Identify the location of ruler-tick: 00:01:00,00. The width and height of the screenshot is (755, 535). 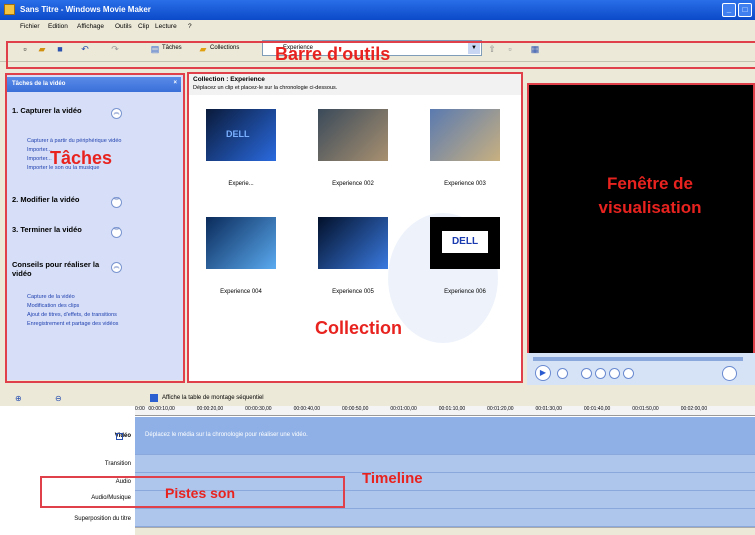
(403, 409).